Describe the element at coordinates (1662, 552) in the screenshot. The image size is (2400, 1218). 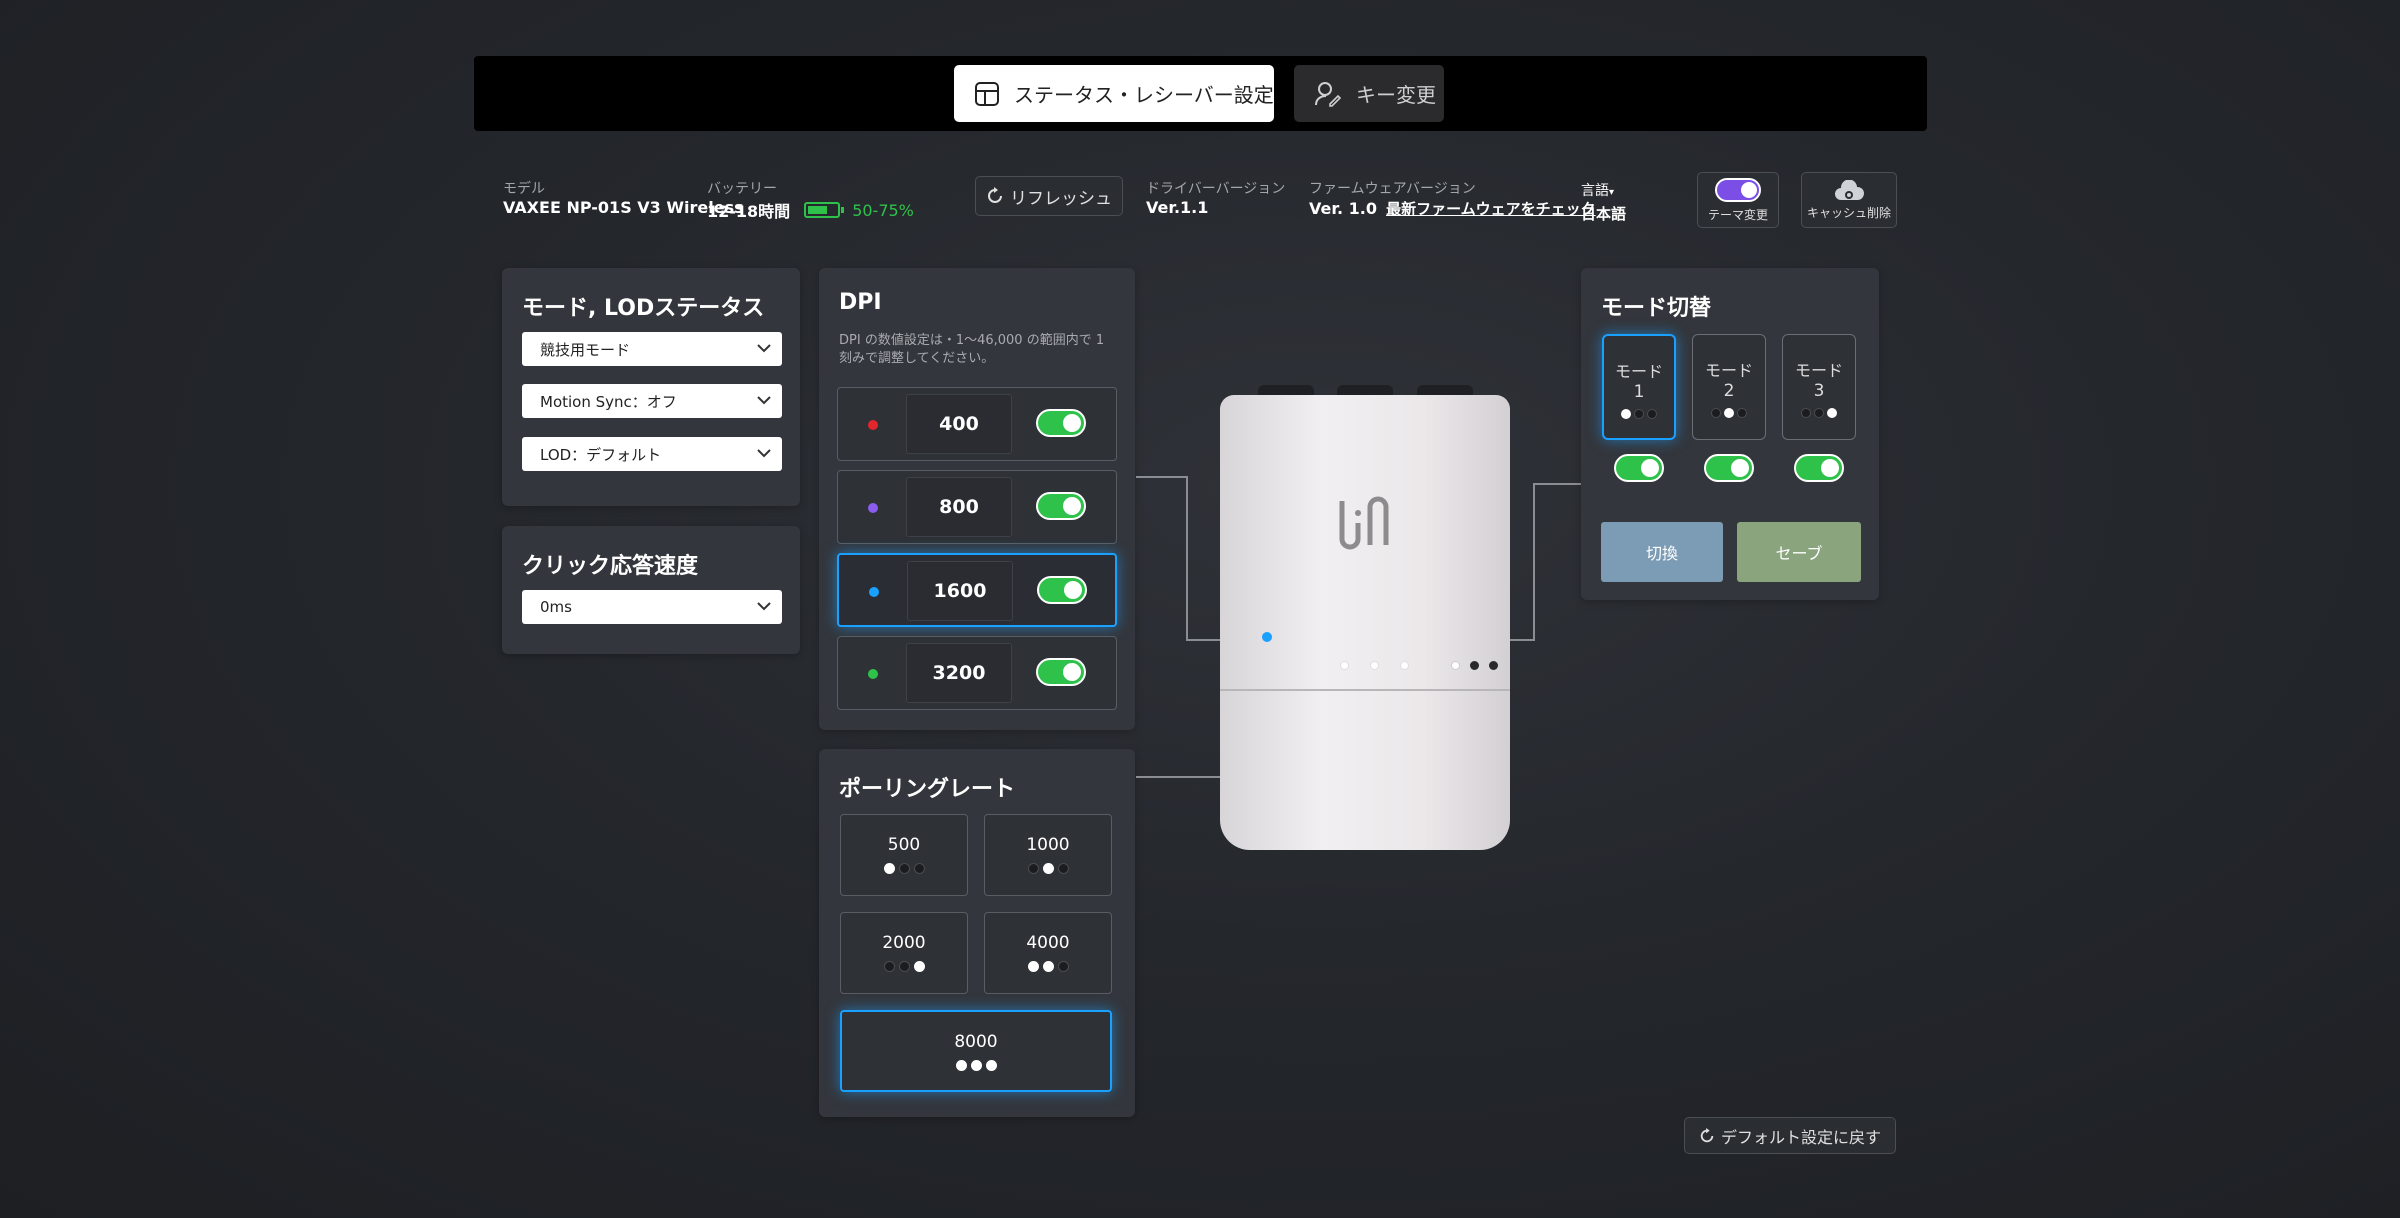
I see `switch-button: 切換` at that location.